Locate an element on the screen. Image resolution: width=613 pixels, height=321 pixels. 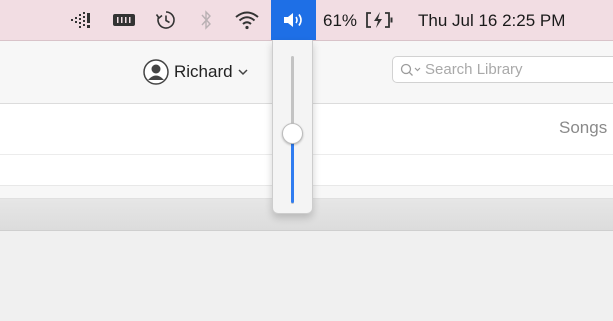
volume-slider-fill is located at coordinates (292, 172).